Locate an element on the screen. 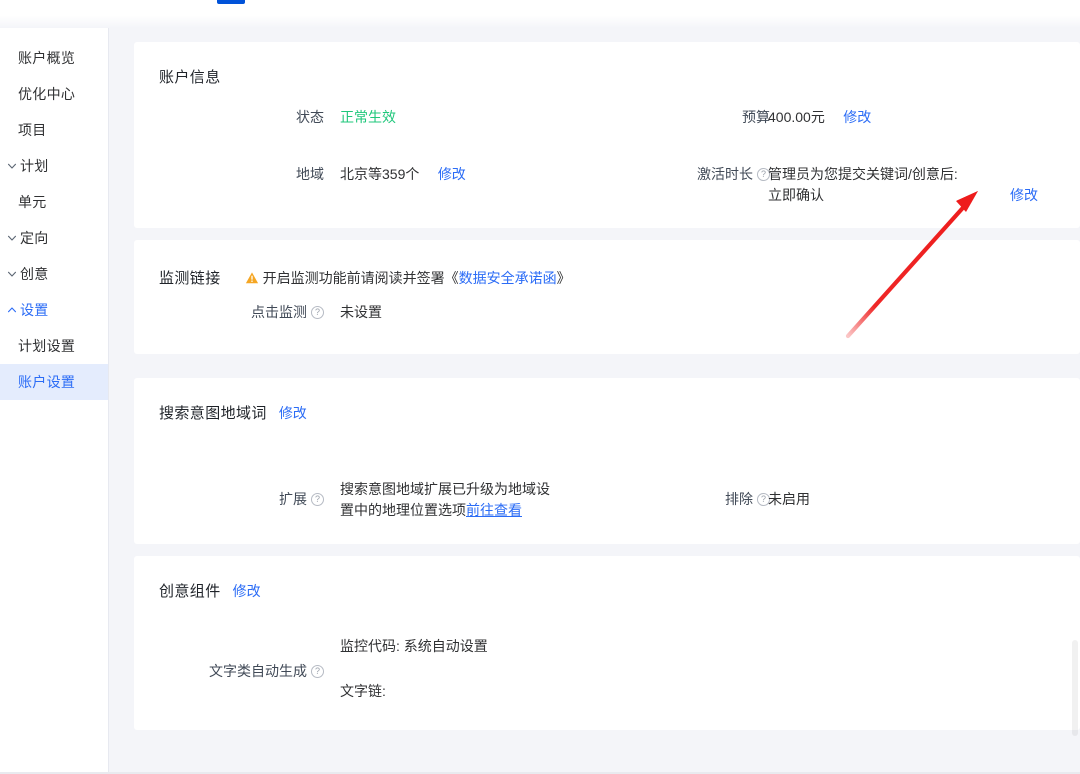  click-monitor-value-text: 未设置 is located at coordinates (361, 312).